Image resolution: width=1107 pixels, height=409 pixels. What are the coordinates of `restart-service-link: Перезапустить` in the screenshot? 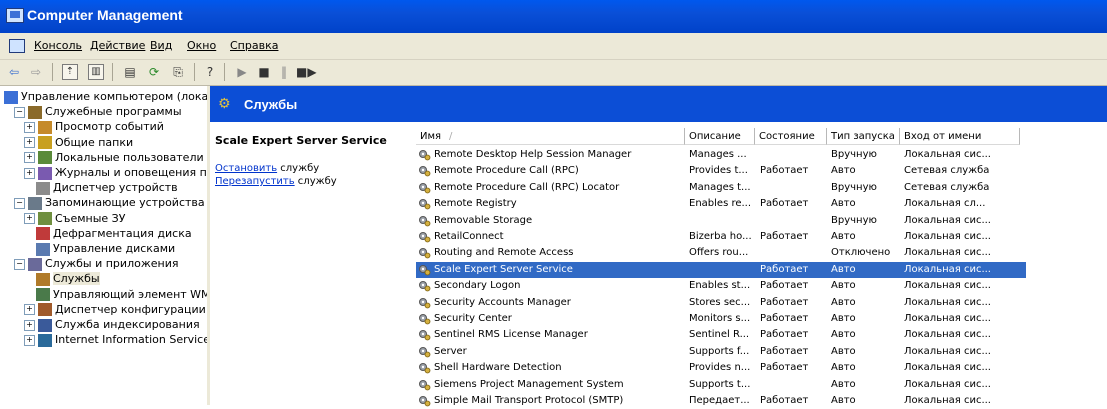 It's located at (255, 181).